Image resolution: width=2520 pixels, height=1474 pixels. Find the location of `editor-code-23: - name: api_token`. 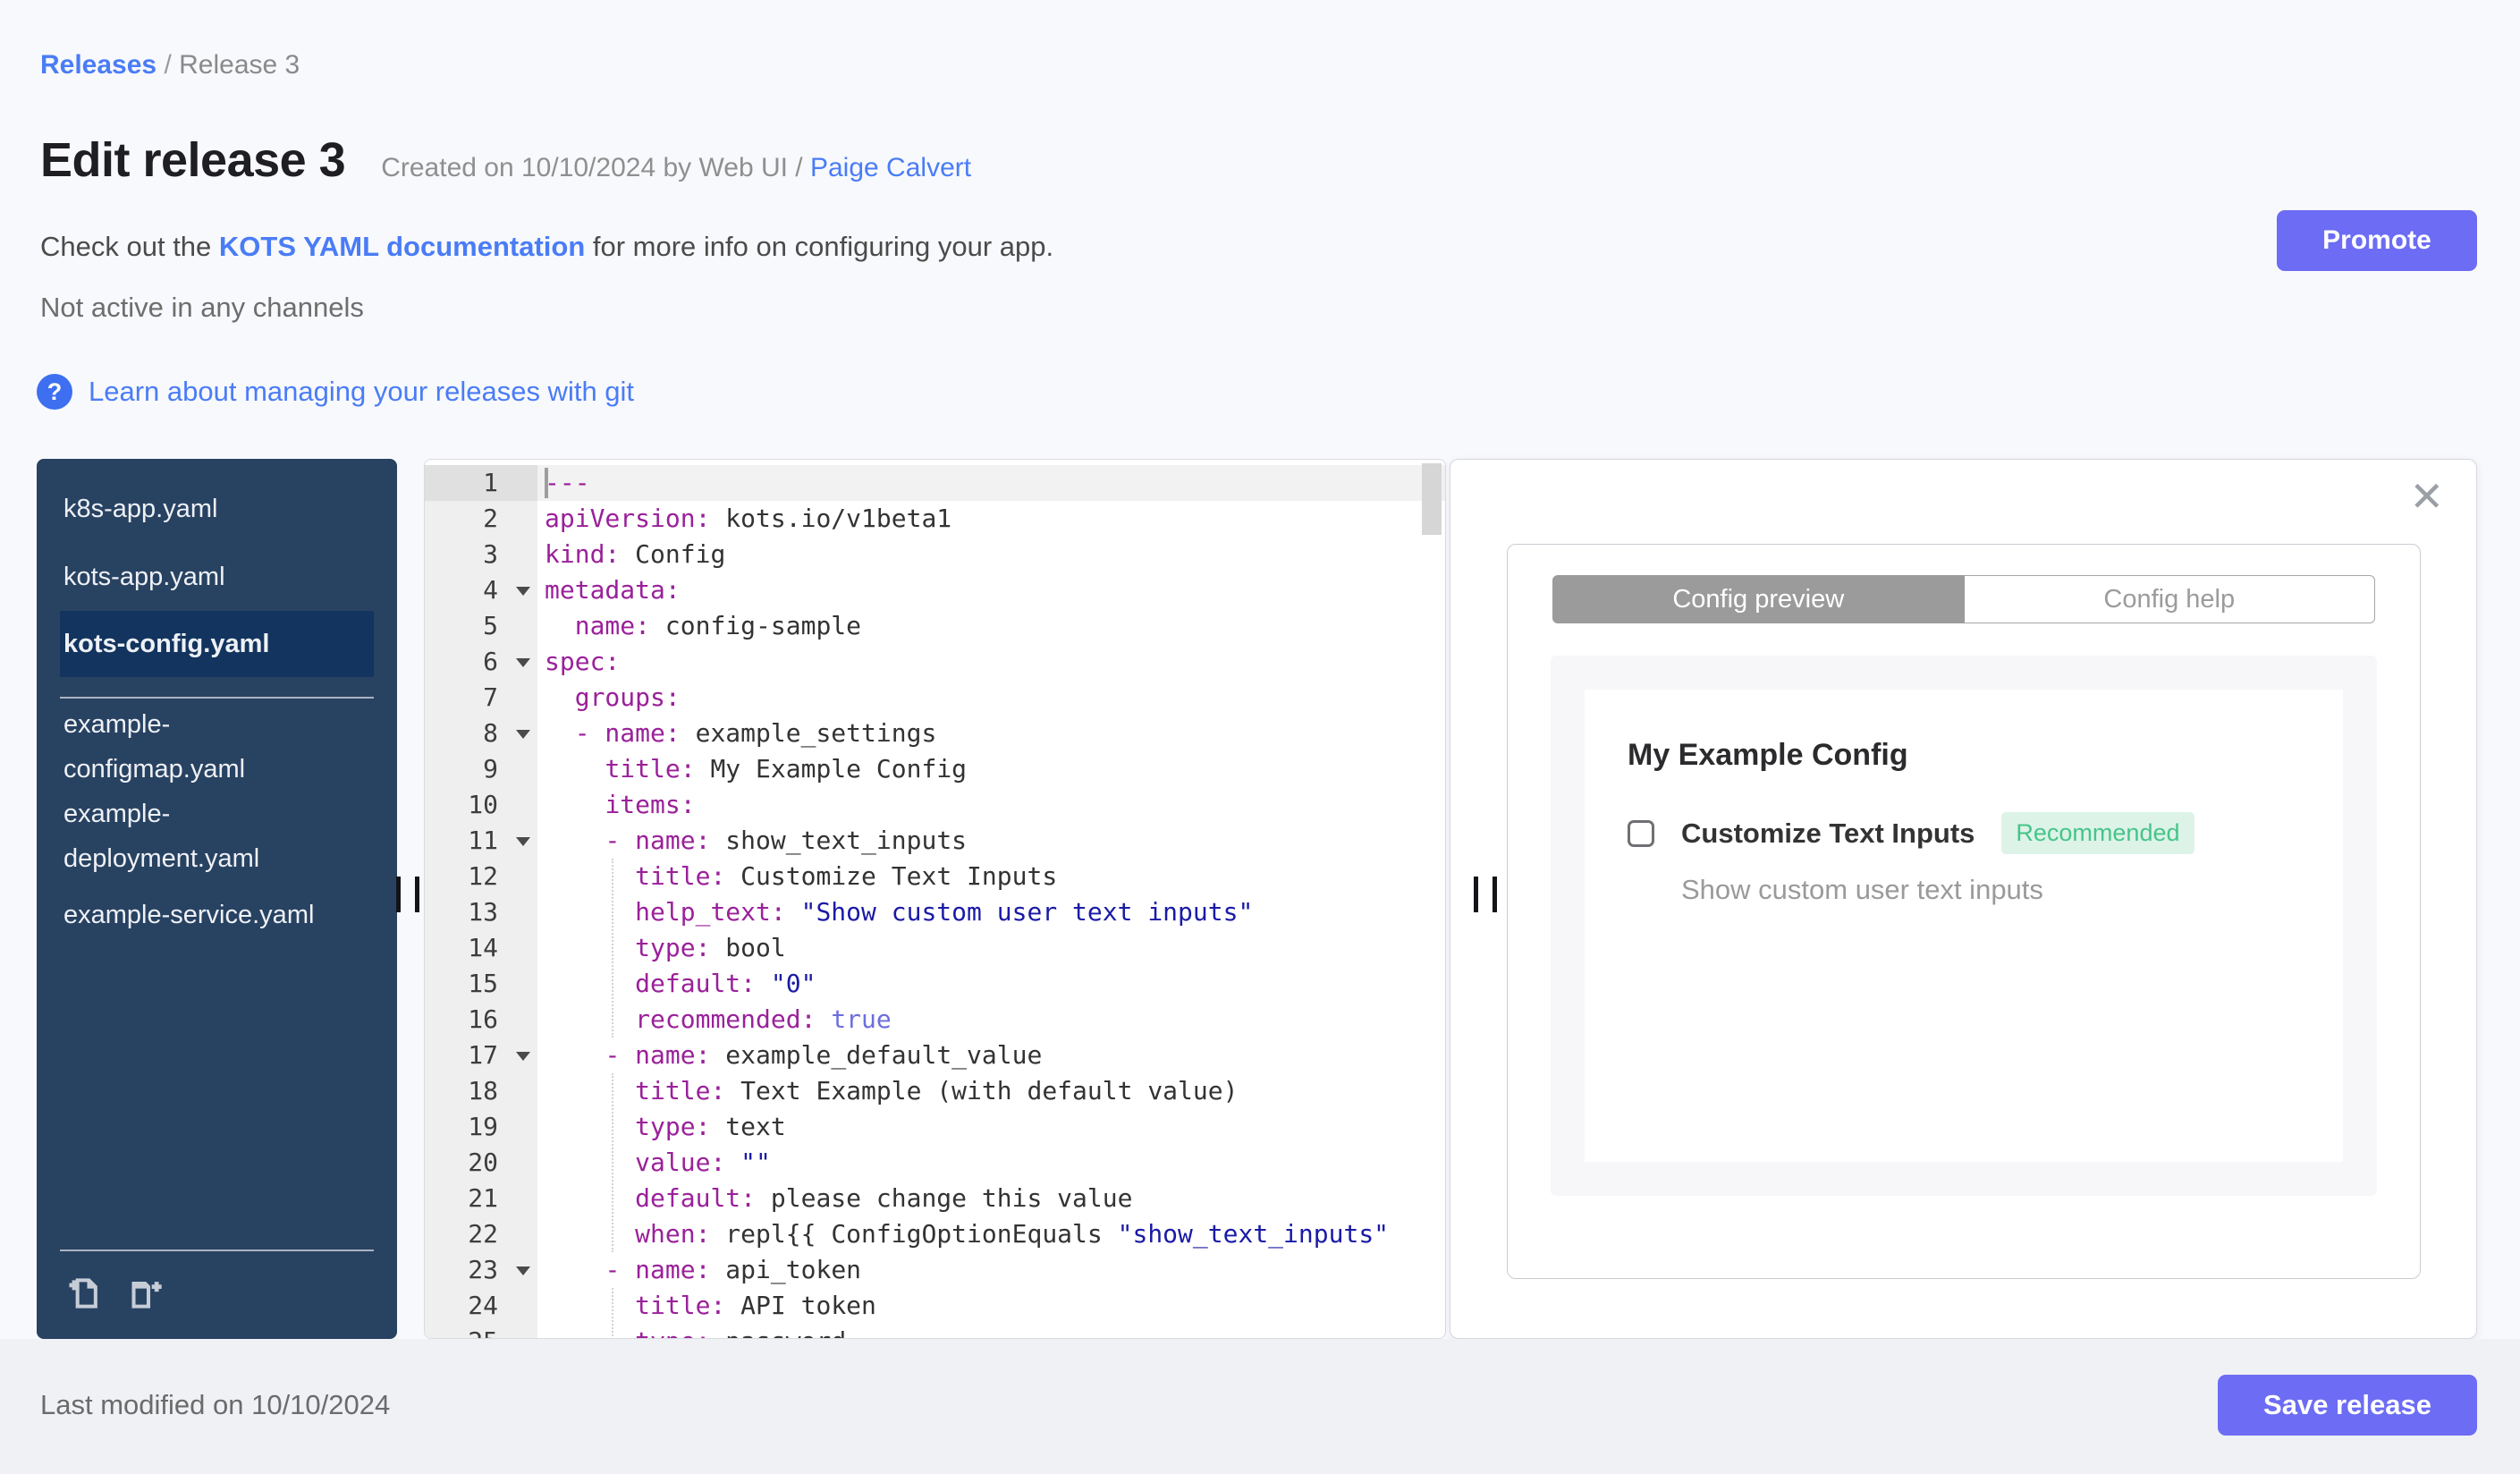

editor-code-23: - name: api_token is located at coordinates (991, 1270).